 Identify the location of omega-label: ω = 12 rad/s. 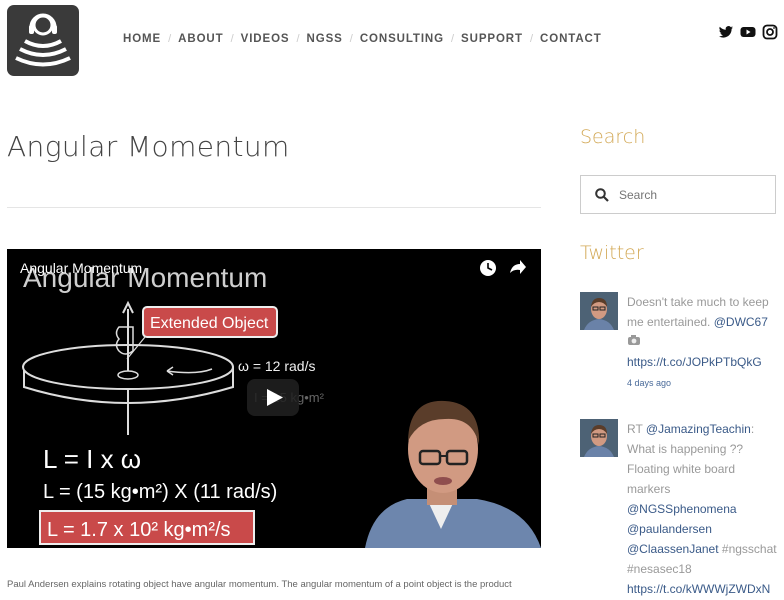
(276, 366).